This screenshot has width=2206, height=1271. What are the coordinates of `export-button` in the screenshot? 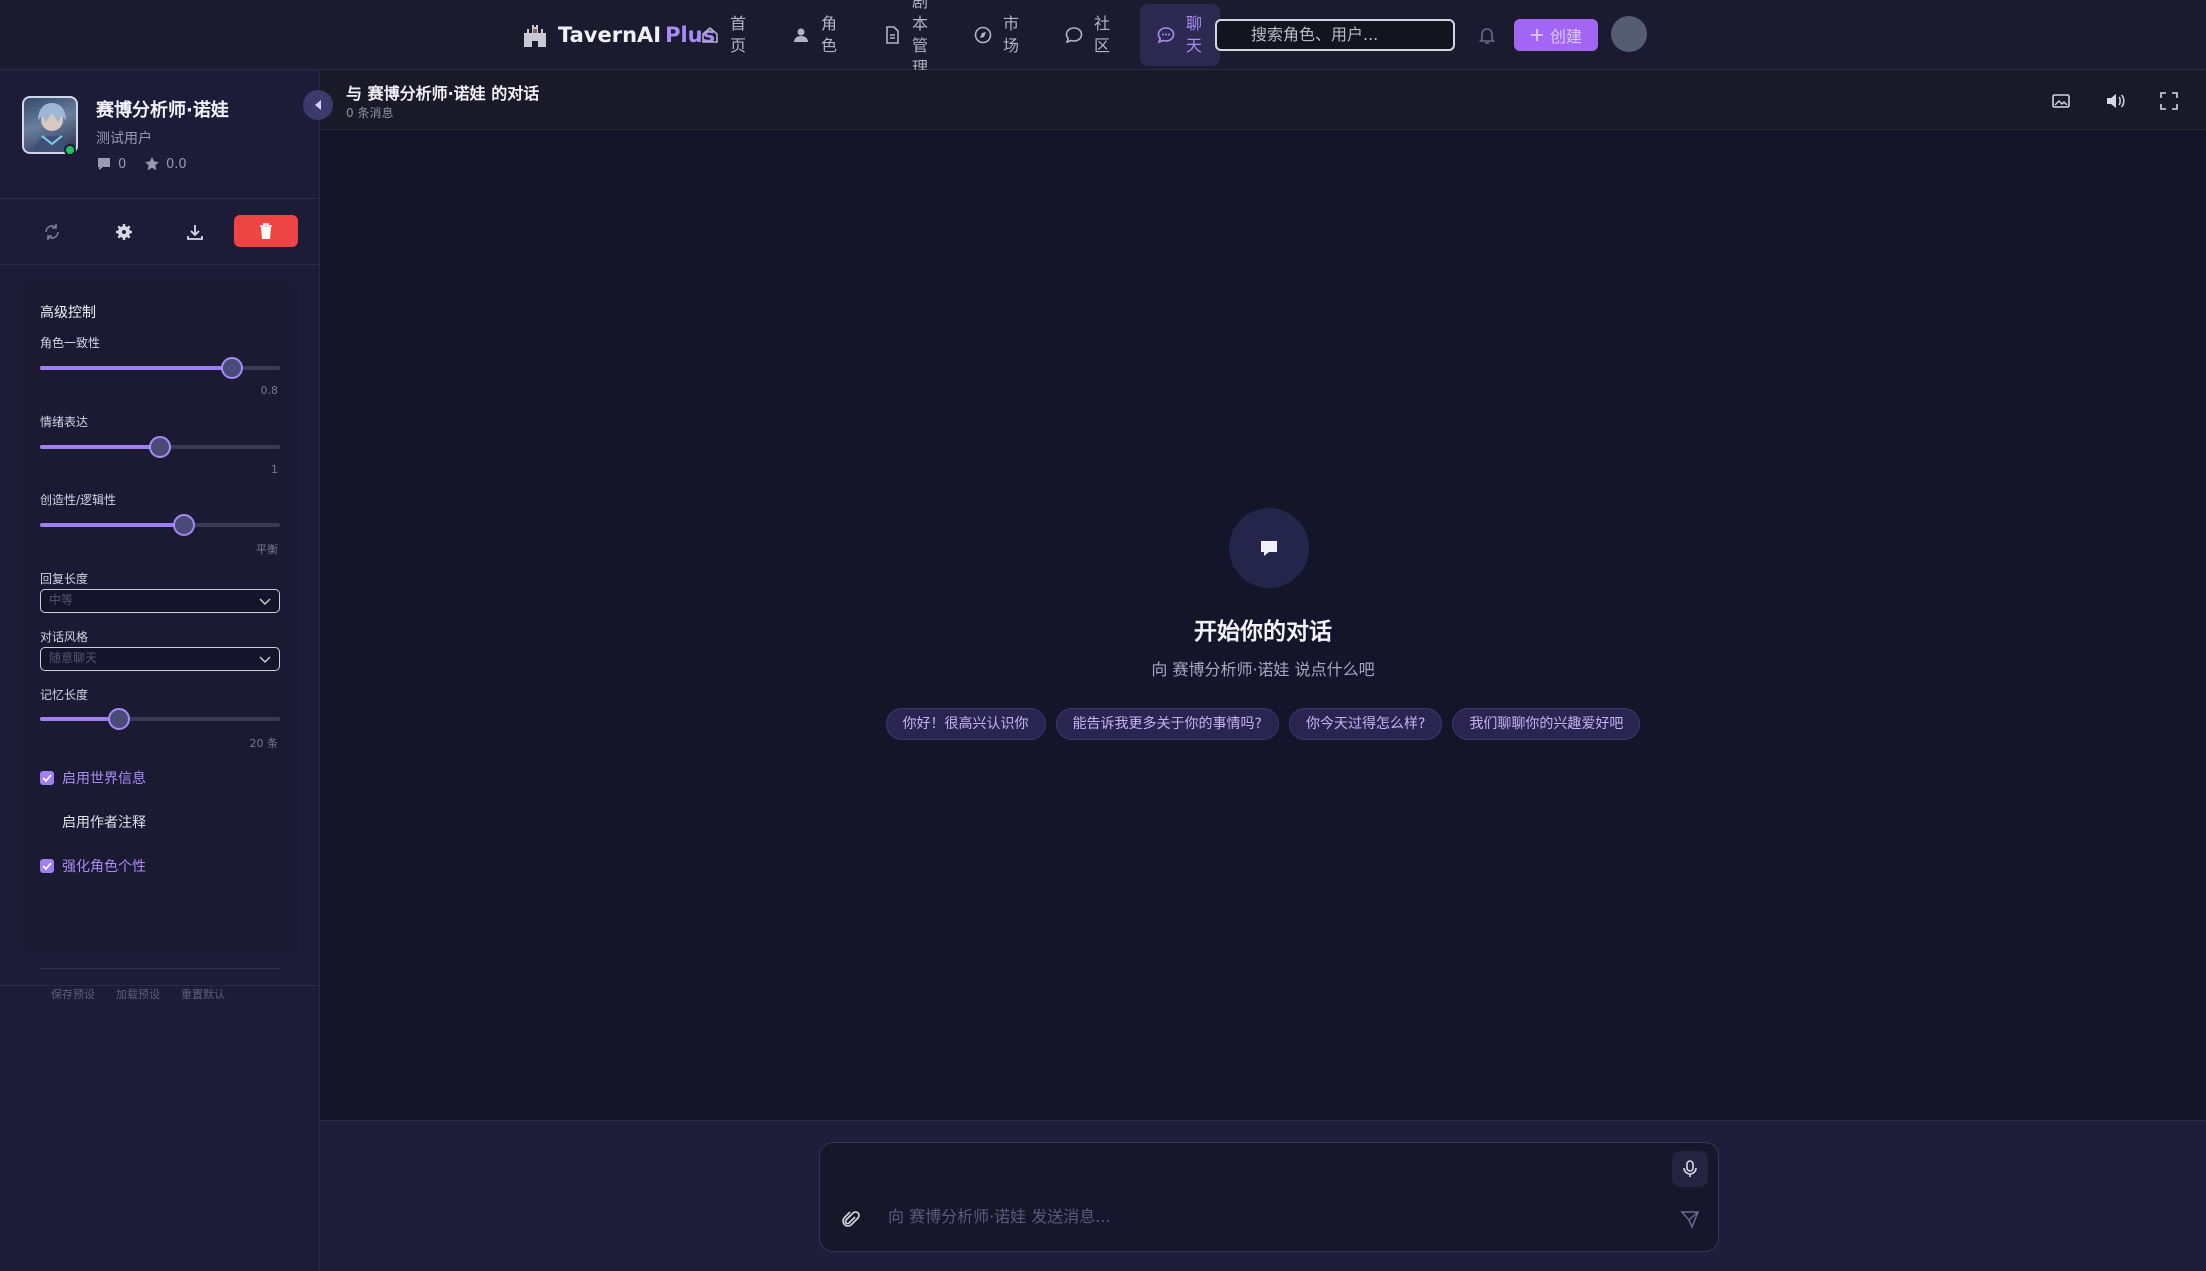 It's located at (195, 232).